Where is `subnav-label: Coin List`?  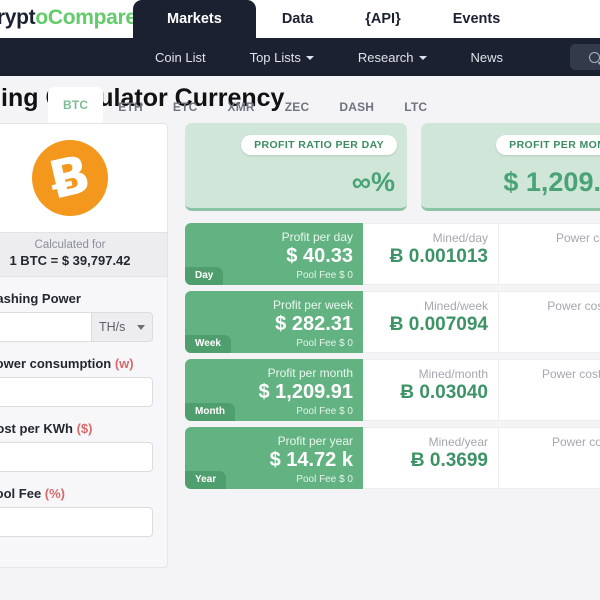 subnav-label: Coin List is located at coordinates (180, 57).